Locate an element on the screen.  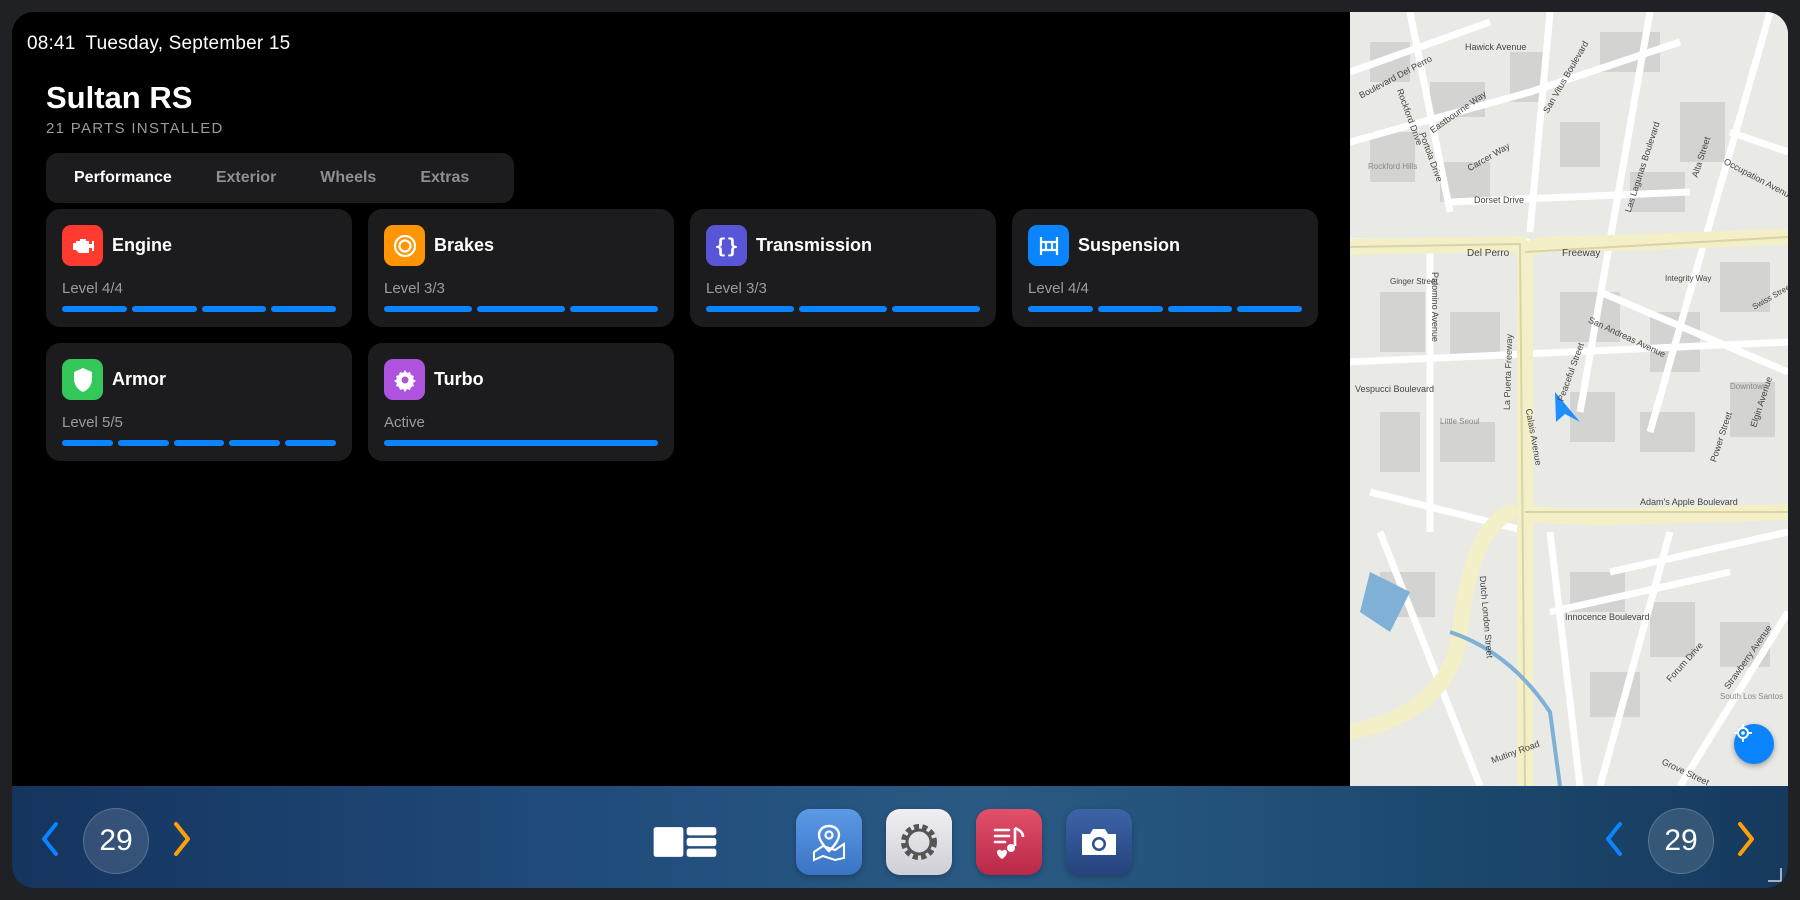
map-district-label: Downtown is located at coordinates (1749, 386).